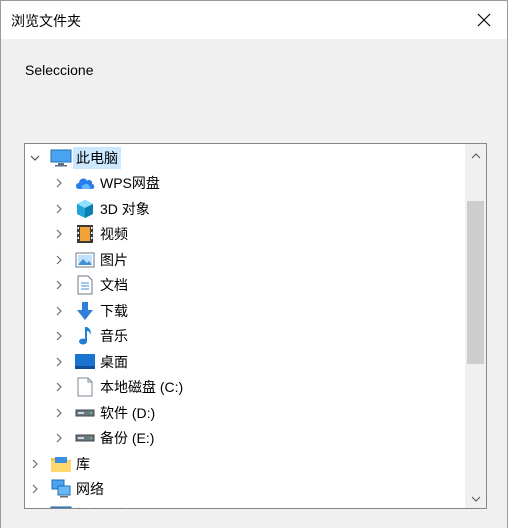 Image resolution: width=508 pixels, height=528 pixels. I want to click on tree-item: 视频, so click(90, 234).